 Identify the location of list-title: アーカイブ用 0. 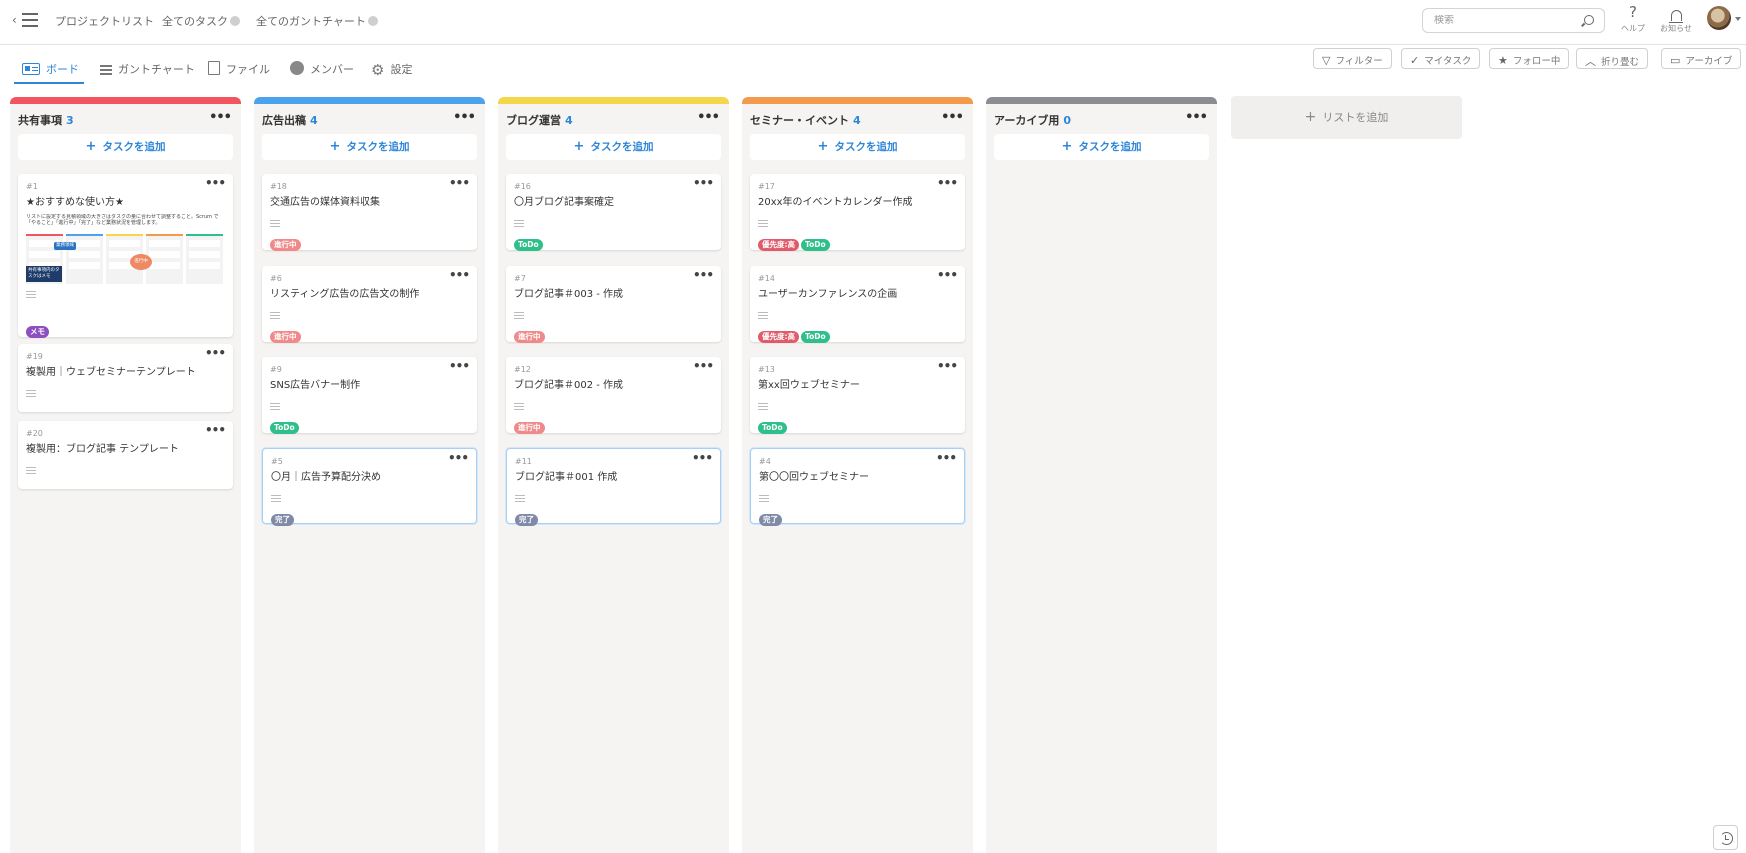
(1032, 120).